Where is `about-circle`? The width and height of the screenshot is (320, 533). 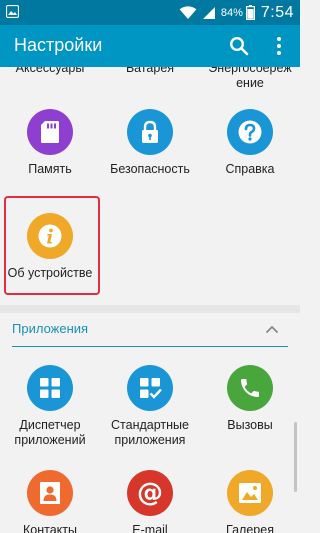
about-circle is located at coordinates (50, 236).